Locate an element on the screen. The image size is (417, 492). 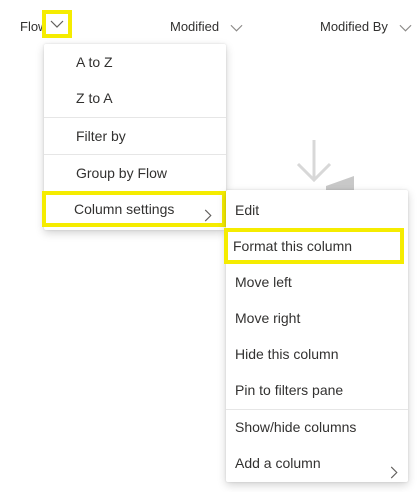
menu-item-label: Column settings is located at coordinates (124, 209).